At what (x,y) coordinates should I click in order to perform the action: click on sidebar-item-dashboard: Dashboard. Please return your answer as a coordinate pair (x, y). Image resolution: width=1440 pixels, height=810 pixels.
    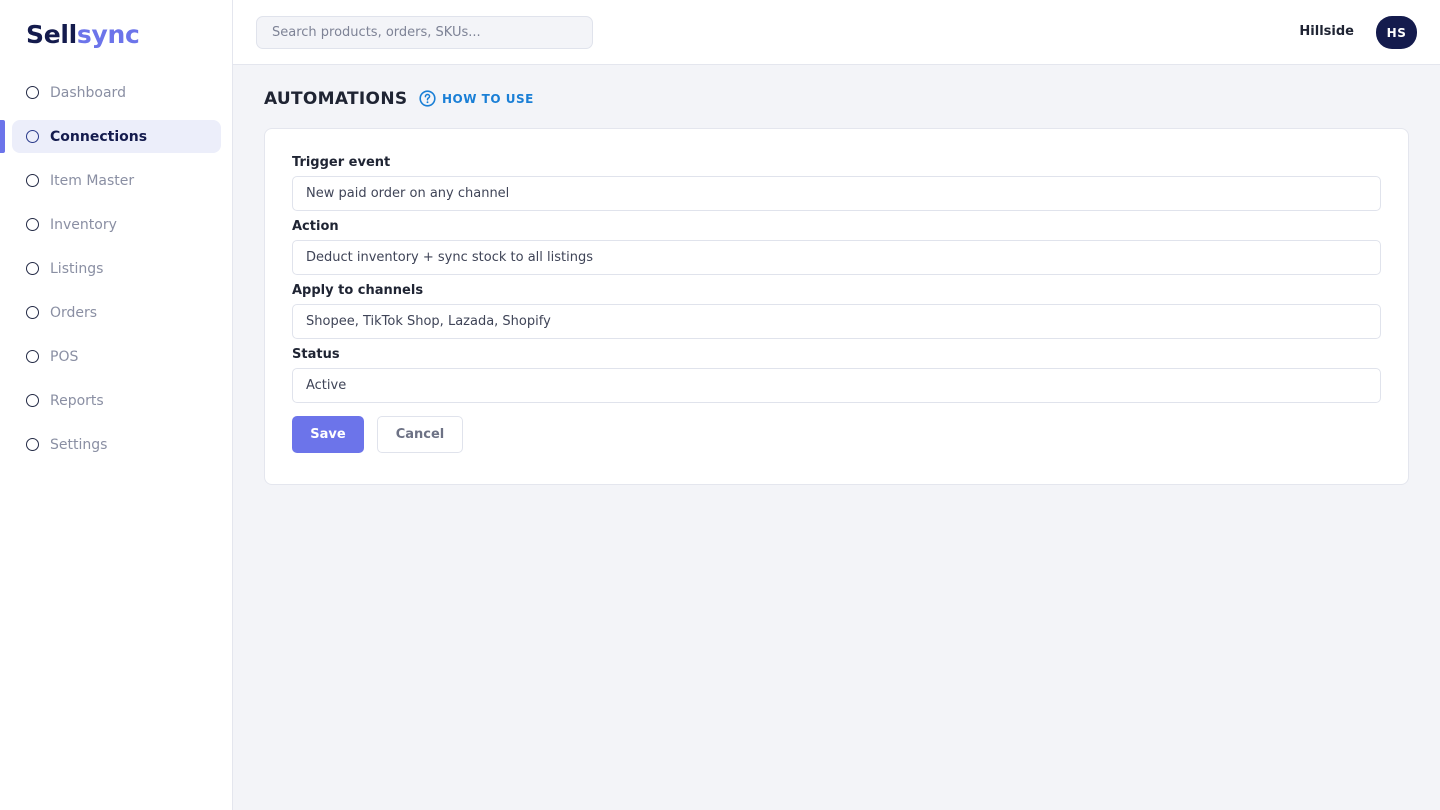
    Looking at the image, I should click on (116, 92).